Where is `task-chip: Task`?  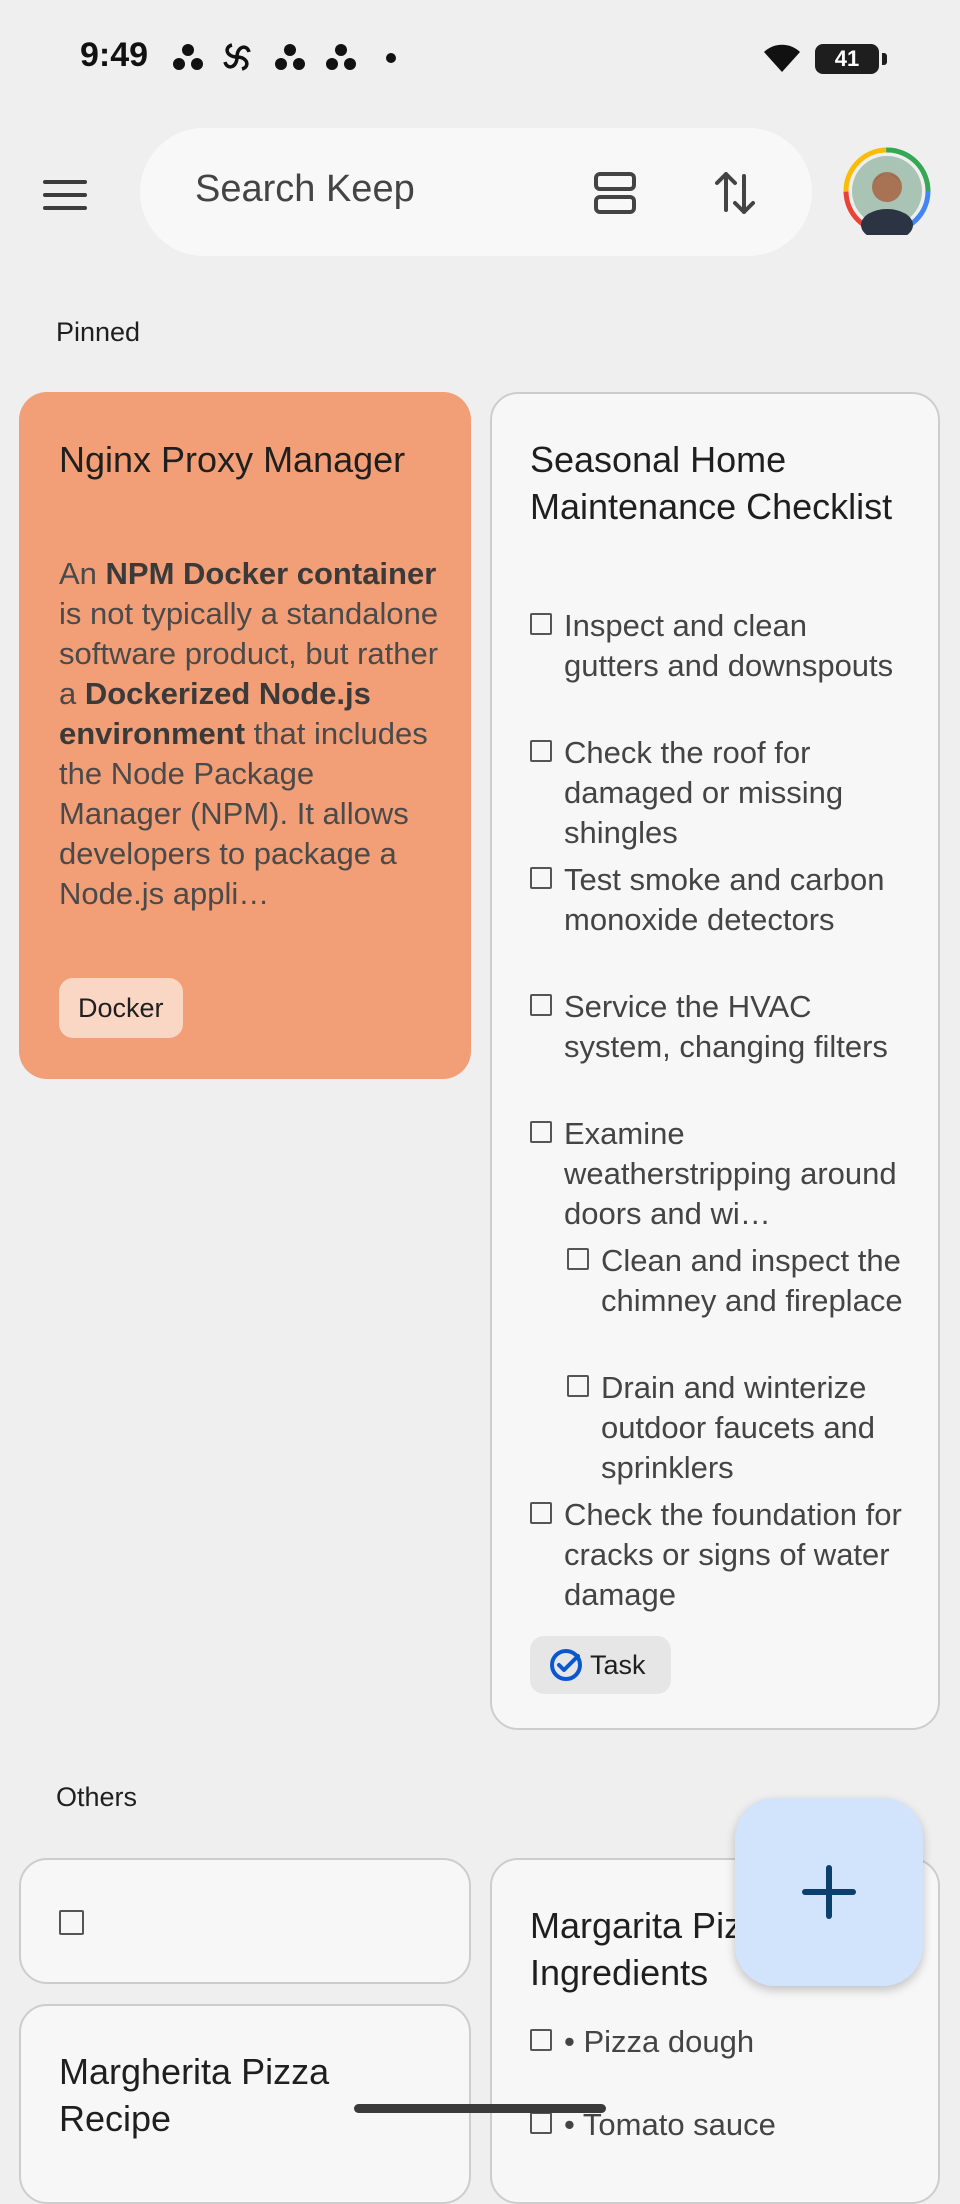
task-chip: Task is located at coordinates (600, 1665).